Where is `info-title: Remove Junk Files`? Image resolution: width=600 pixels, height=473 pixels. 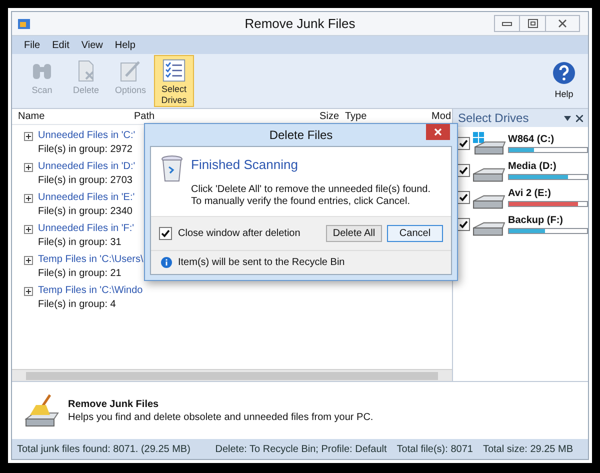
info-title: Remove Junk Files is located at coordinates (114, 404).